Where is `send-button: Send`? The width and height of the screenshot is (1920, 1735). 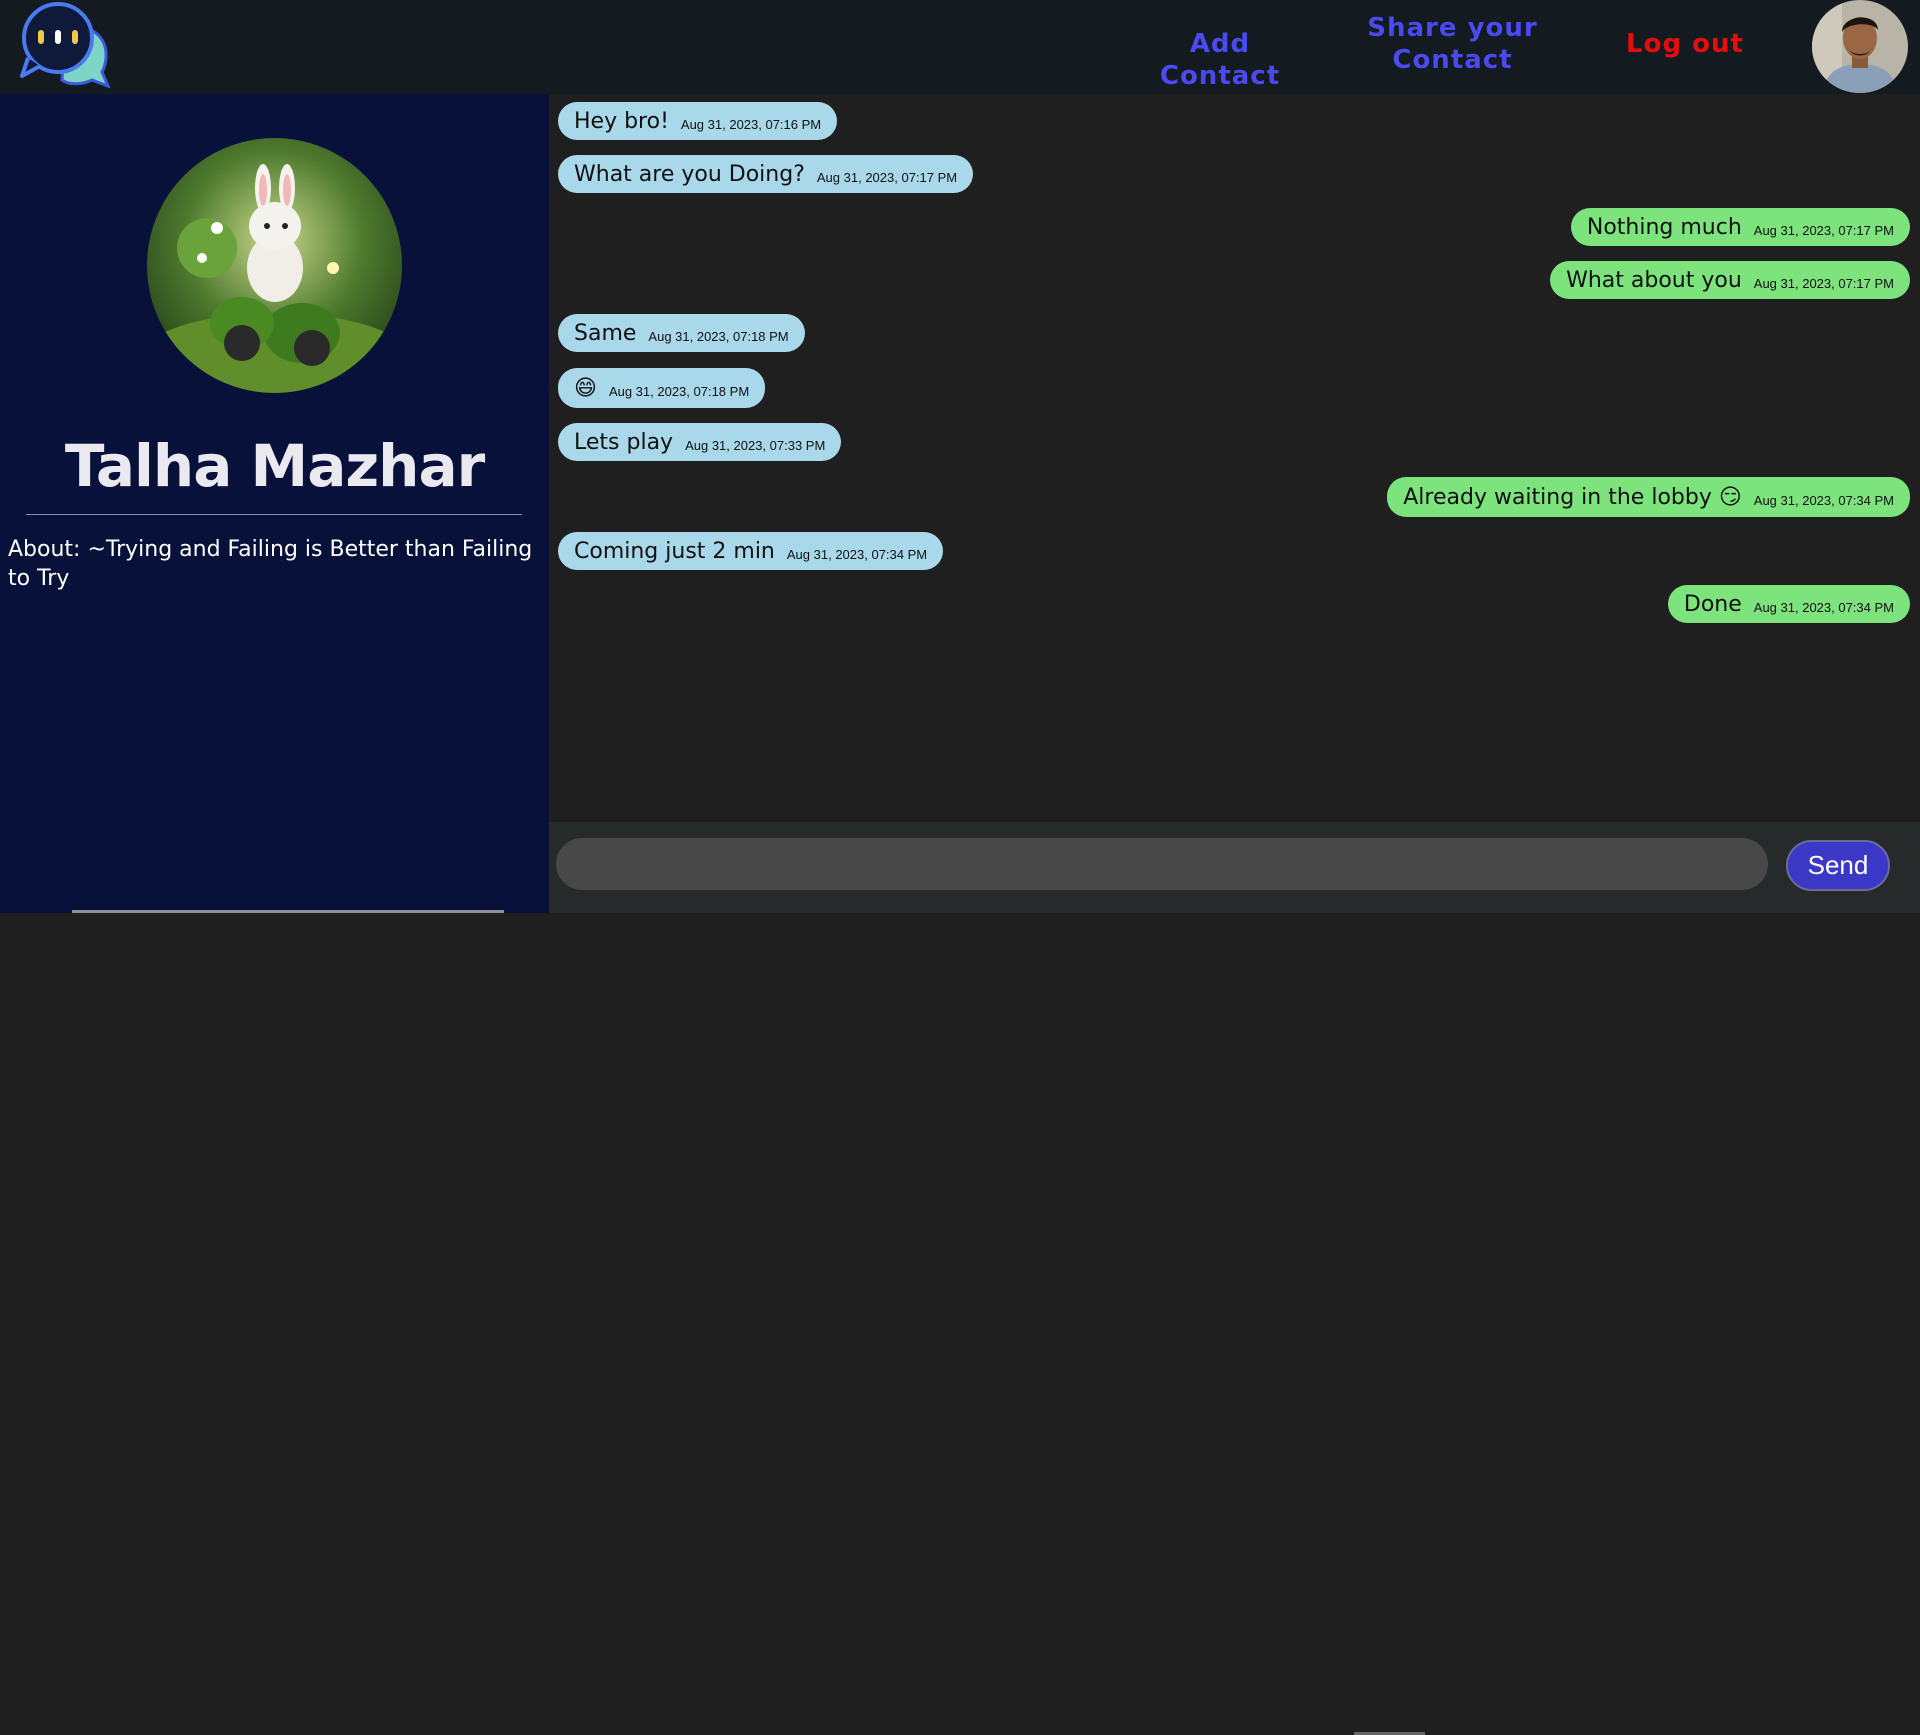 send-button: Send is located at coordinates (1838, 865).